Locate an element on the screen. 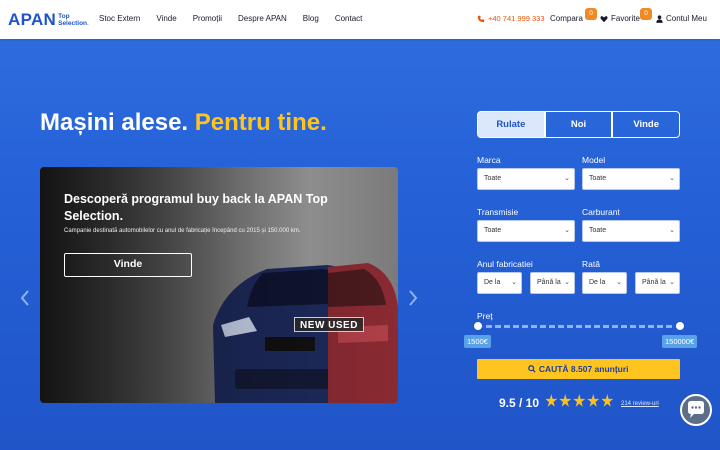  price-min-tag: 1500€ is located at coordinates (477, 341).